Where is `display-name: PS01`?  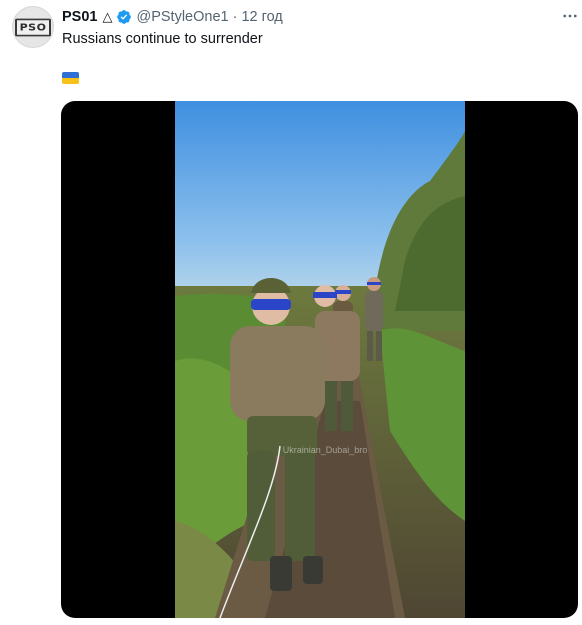 display-name: PS01 is located at coordinates (79, 17).